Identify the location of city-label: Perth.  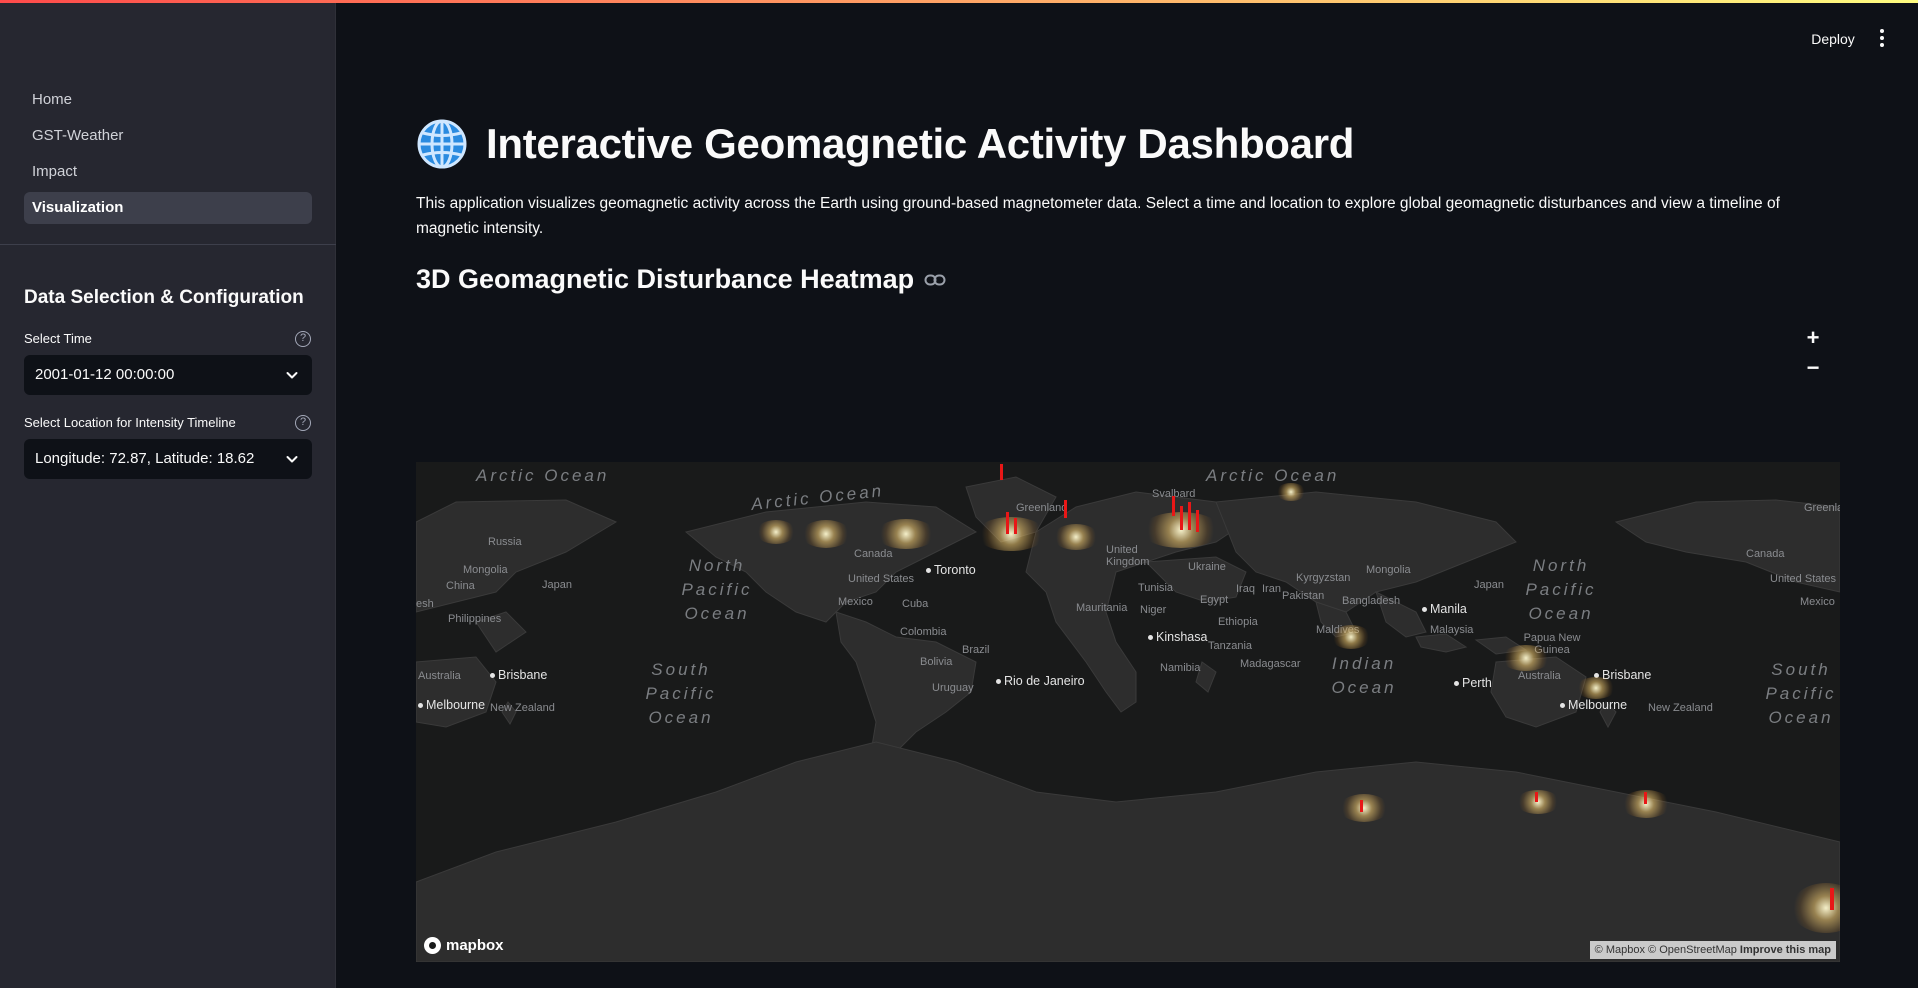
(1473, 683).